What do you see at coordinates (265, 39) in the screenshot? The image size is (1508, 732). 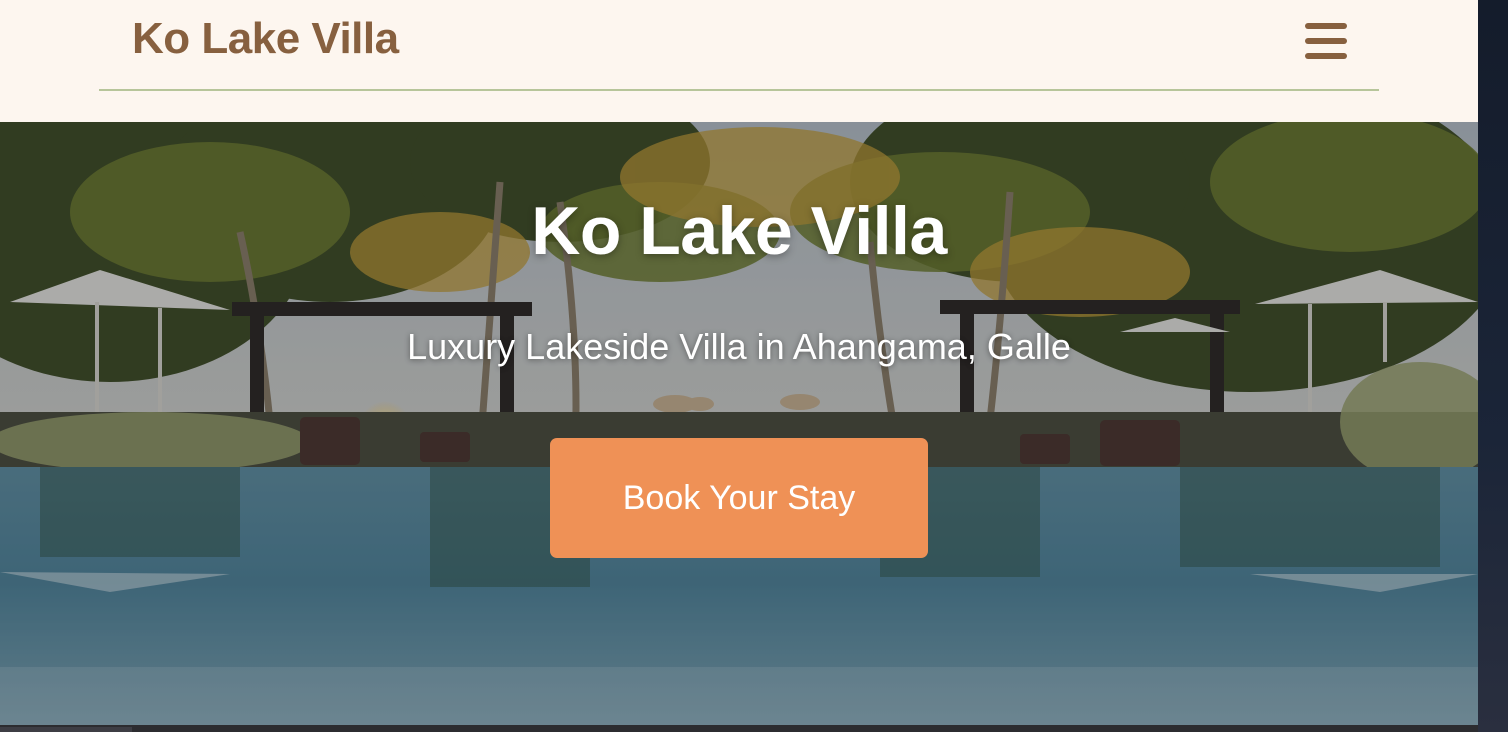 I see `site-logo: Ko Lake Villa` at bounding box center [265, 39].